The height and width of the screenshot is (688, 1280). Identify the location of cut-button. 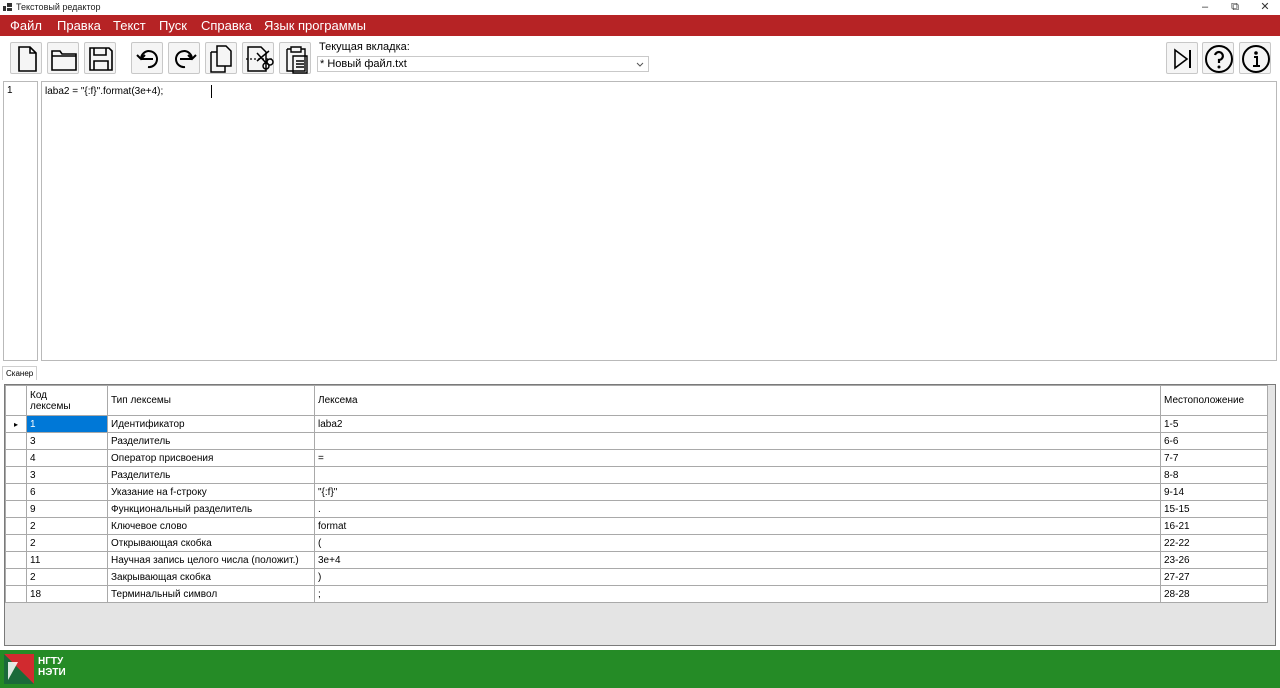
(258, 58).